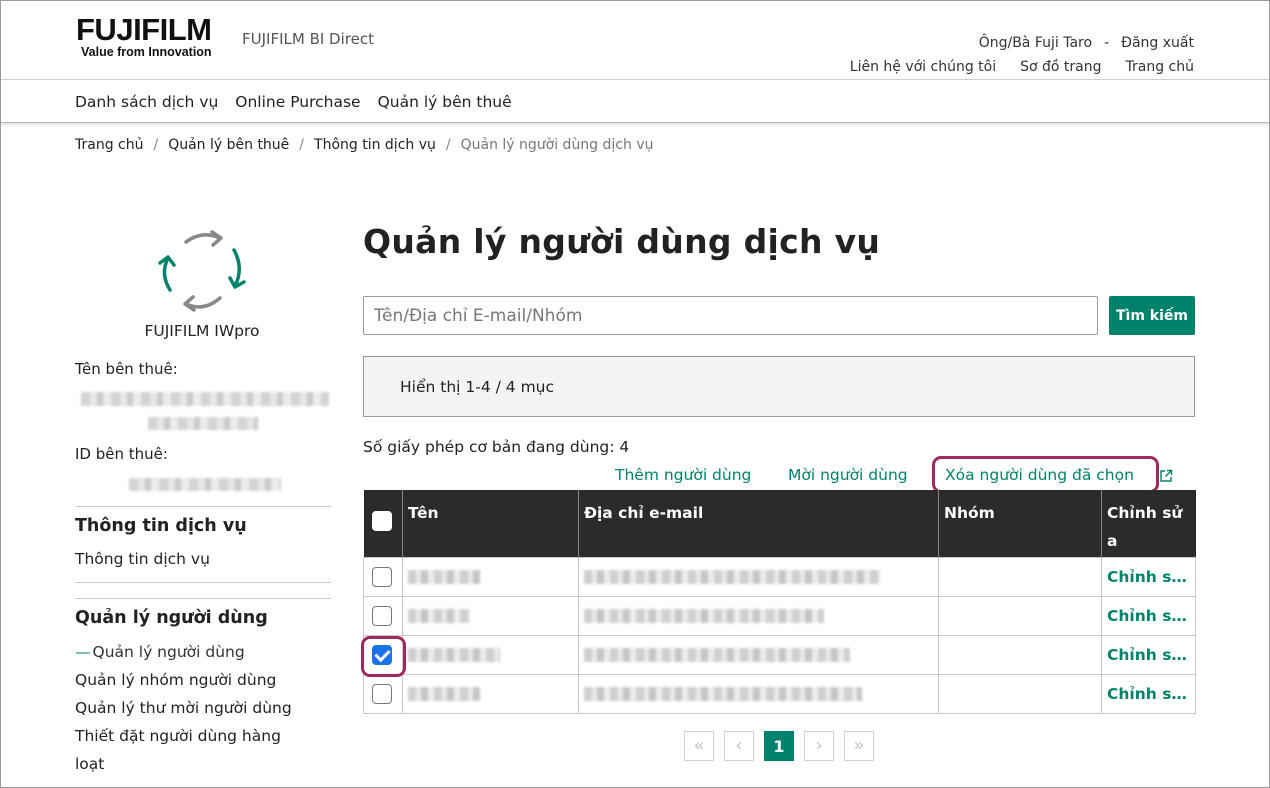 This screenshot has width=1270, height=788. I want to click on contact-link: Liên hệ với chúng tôi, so click(923, 67).